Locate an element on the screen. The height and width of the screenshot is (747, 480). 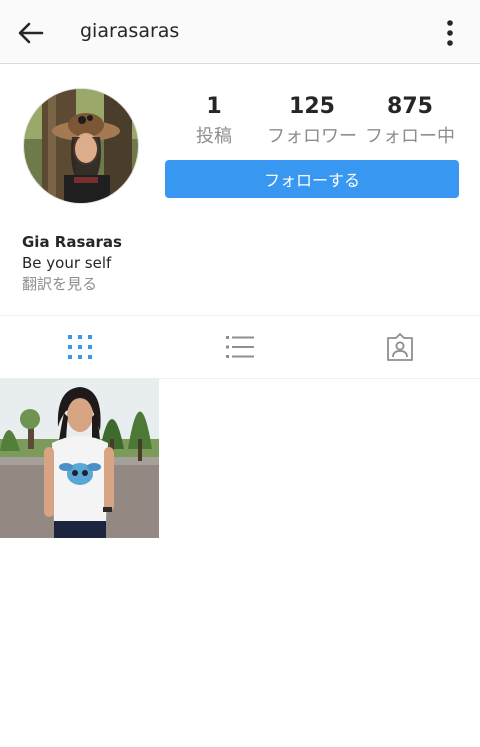
tab-list is located at coordinates (240, 347).